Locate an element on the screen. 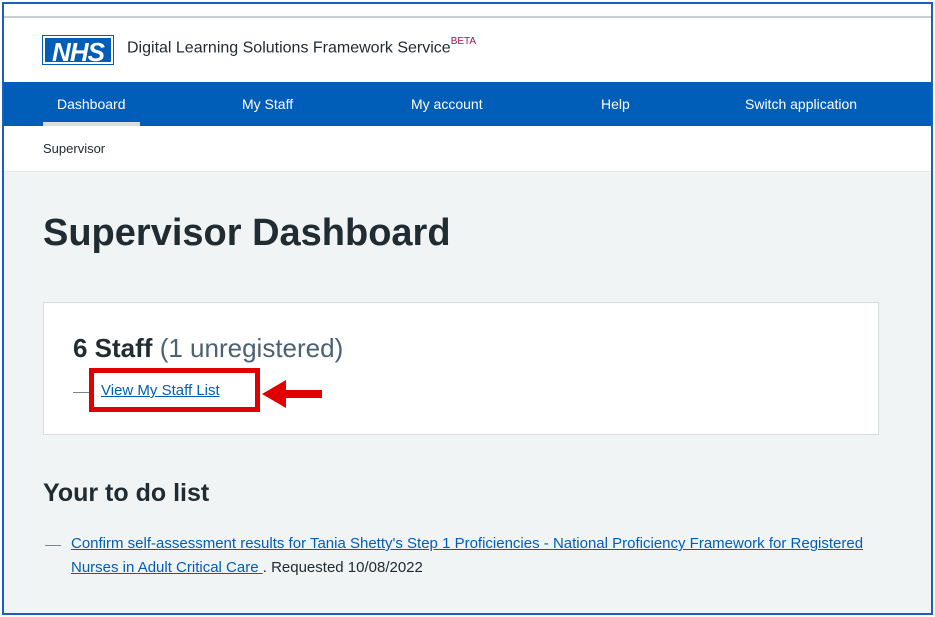 This screenshot has width=935, height=617. todo-bullet-dash is located at coordinates (53, 545).